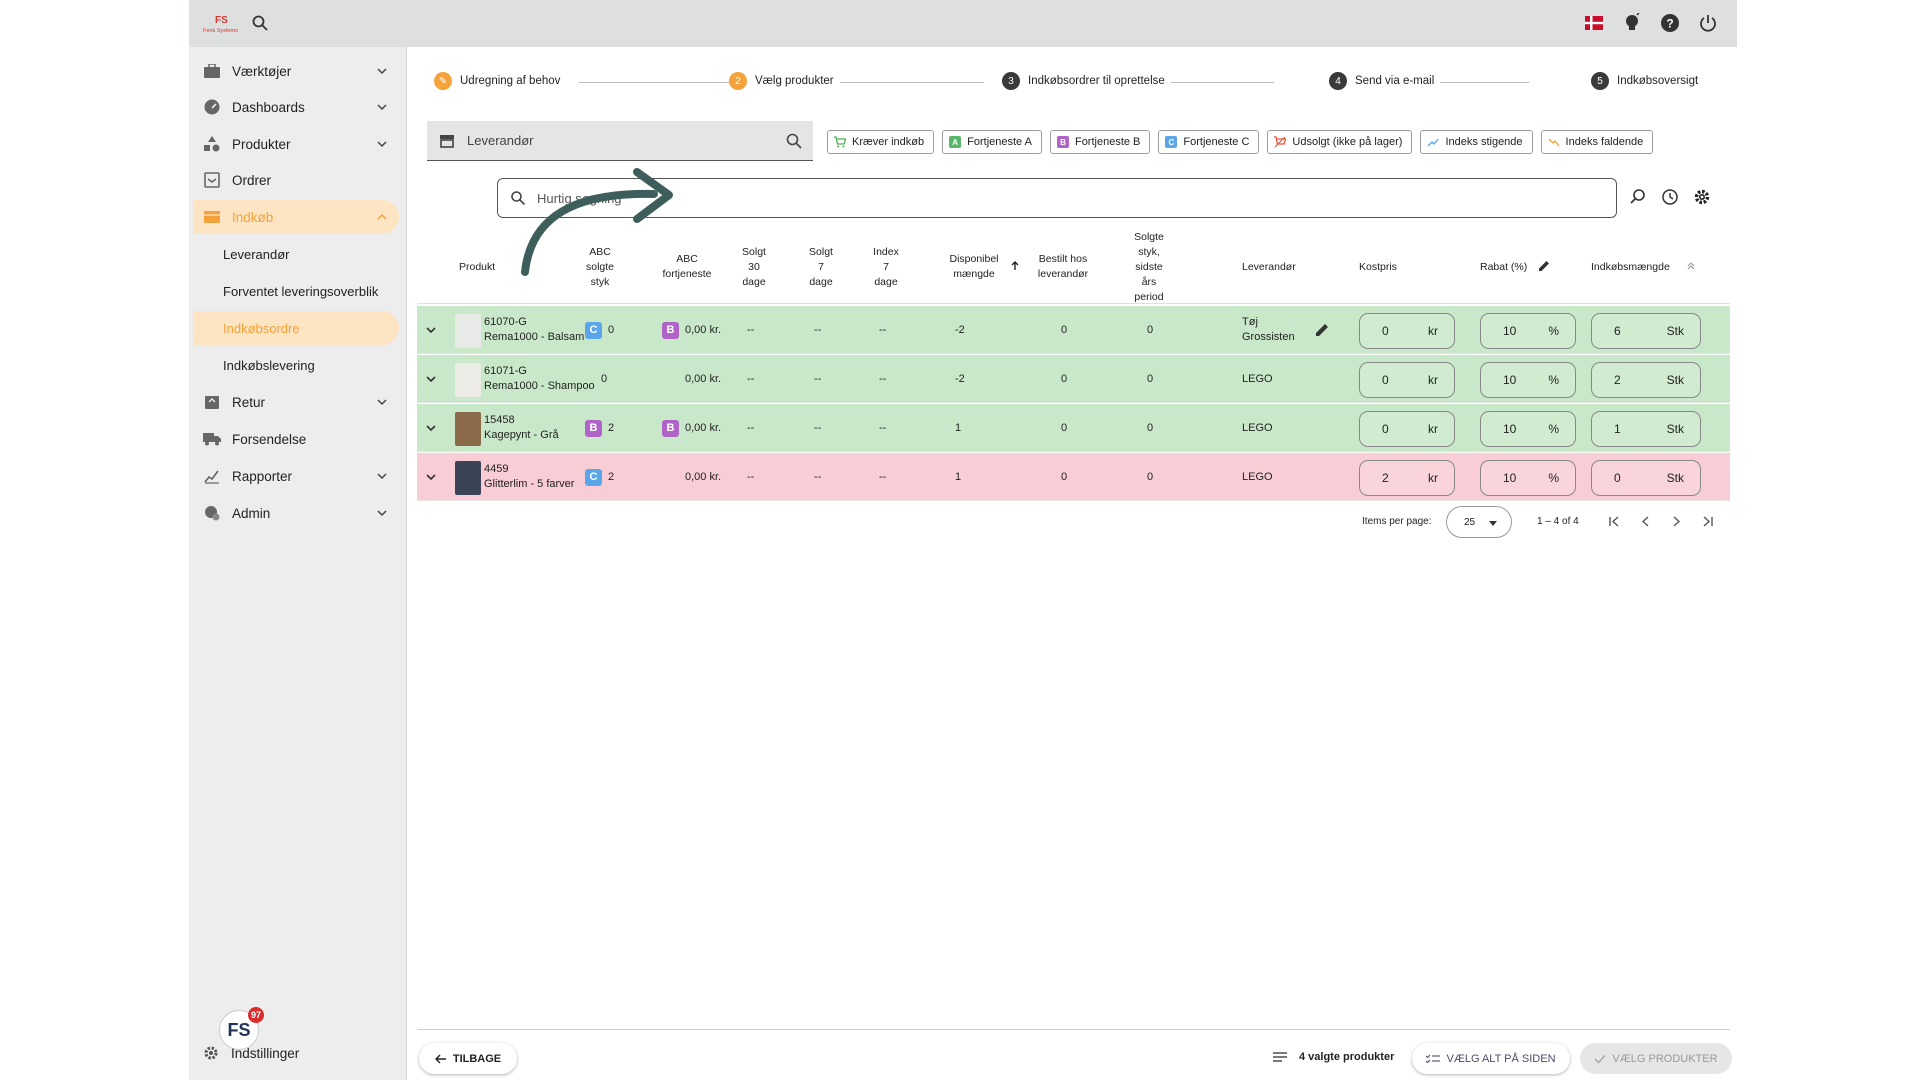 The image size is (1920, 1080). Describe the element at coordinates (1491, 1058) in the screenshot. I see `select-all-on-page-button: VÆLG ALT PÅ SIDEN` at that location.